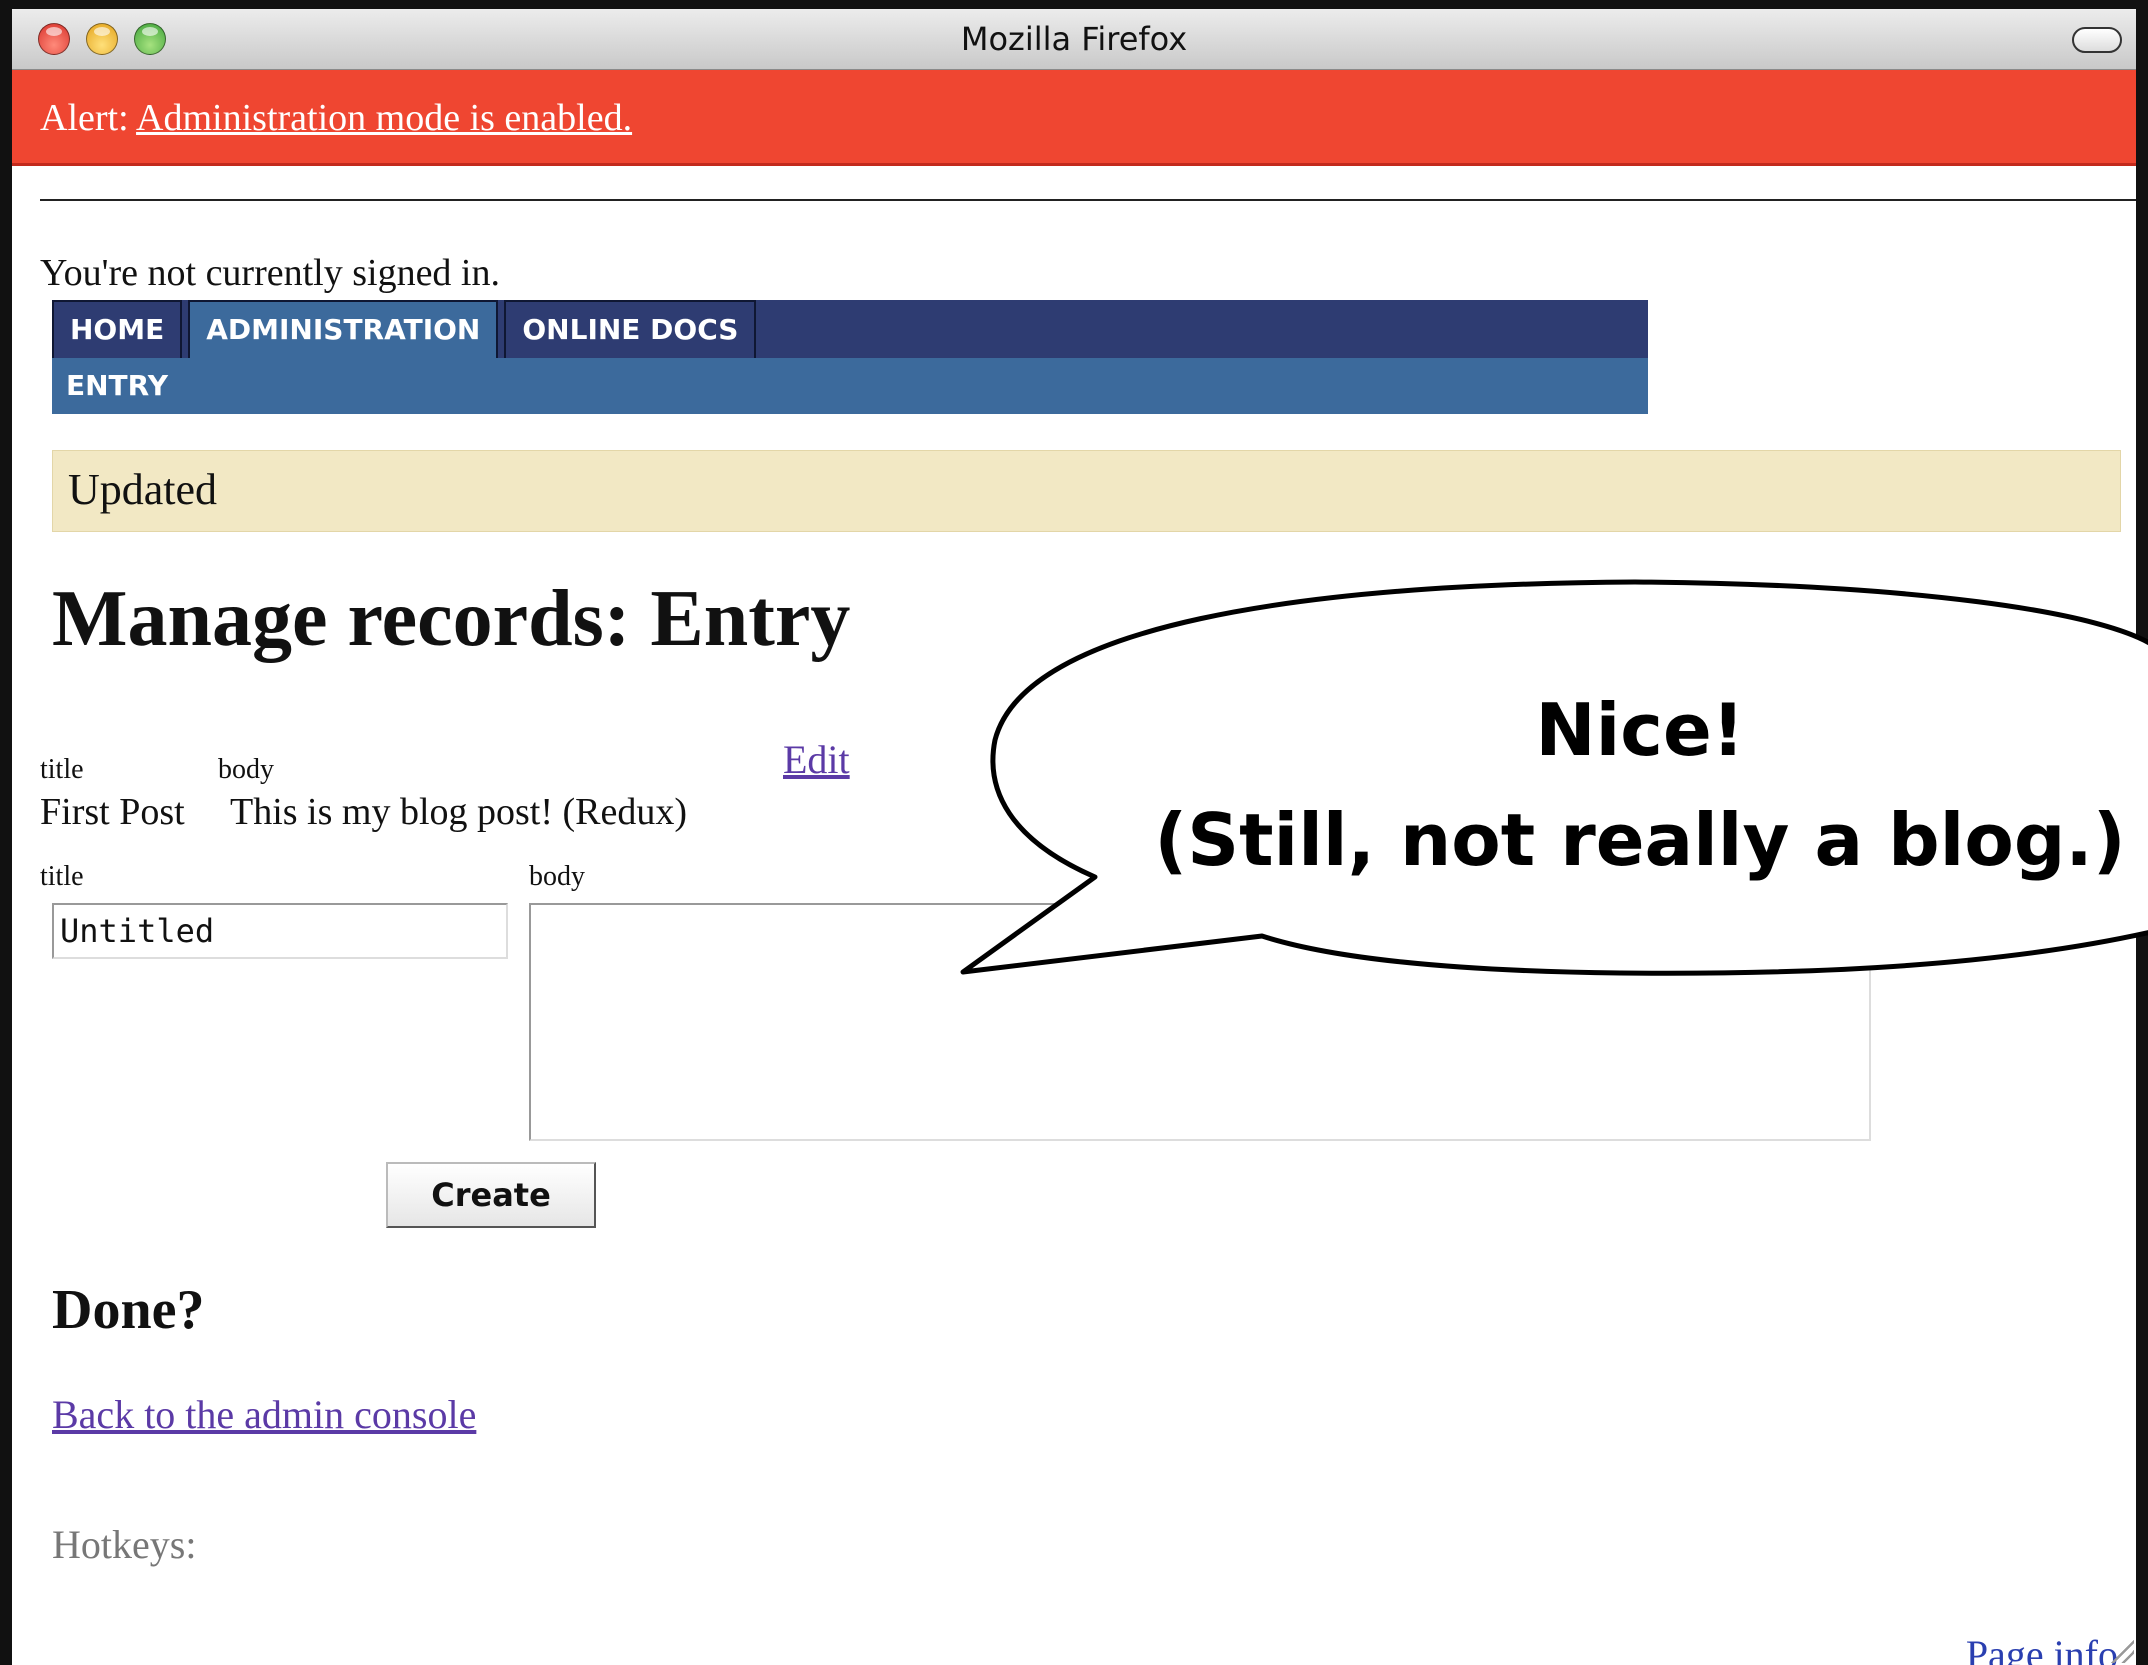 Image resolution: width=2148 pixels, height=1665 pixels. Describe the element at coordinates (1088, 200) in the screenshot. I see `horizontal-rule` at that location.